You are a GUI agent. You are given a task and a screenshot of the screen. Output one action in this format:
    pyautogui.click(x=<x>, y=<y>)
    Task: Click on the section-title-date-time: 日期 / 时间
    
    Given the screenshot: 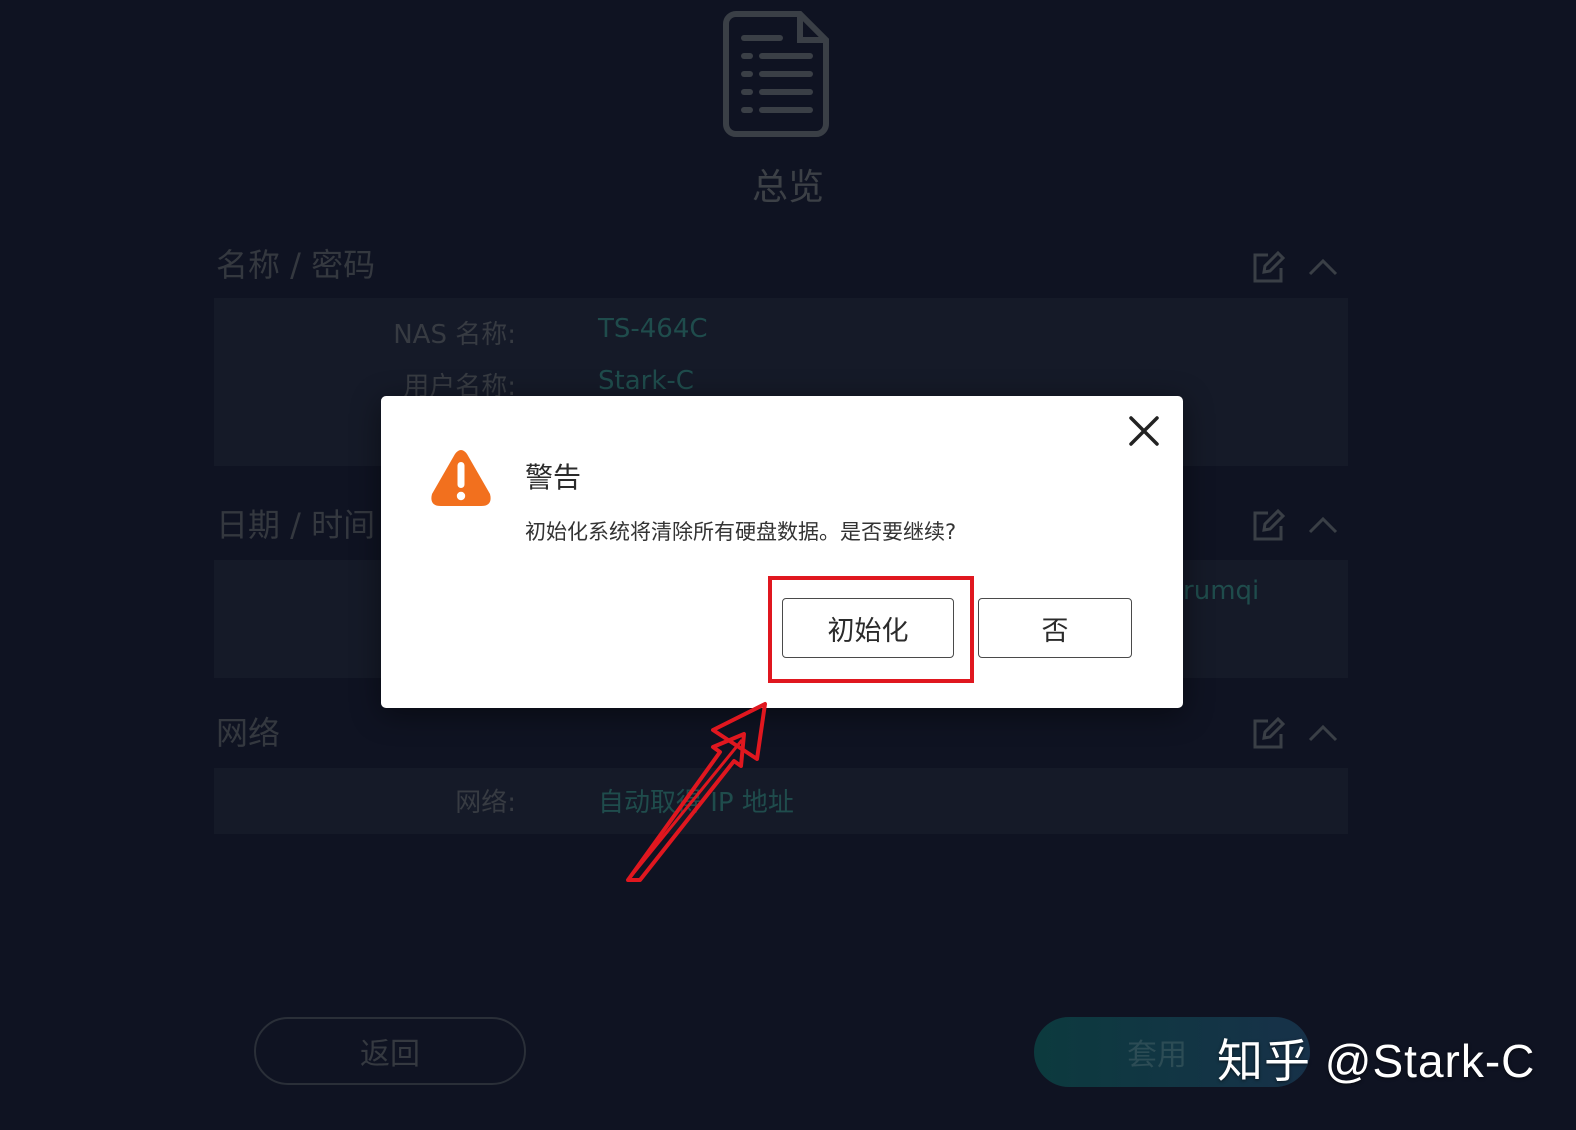 What is the action you would take?
    pyautogui.click(x=296, y=525)
    